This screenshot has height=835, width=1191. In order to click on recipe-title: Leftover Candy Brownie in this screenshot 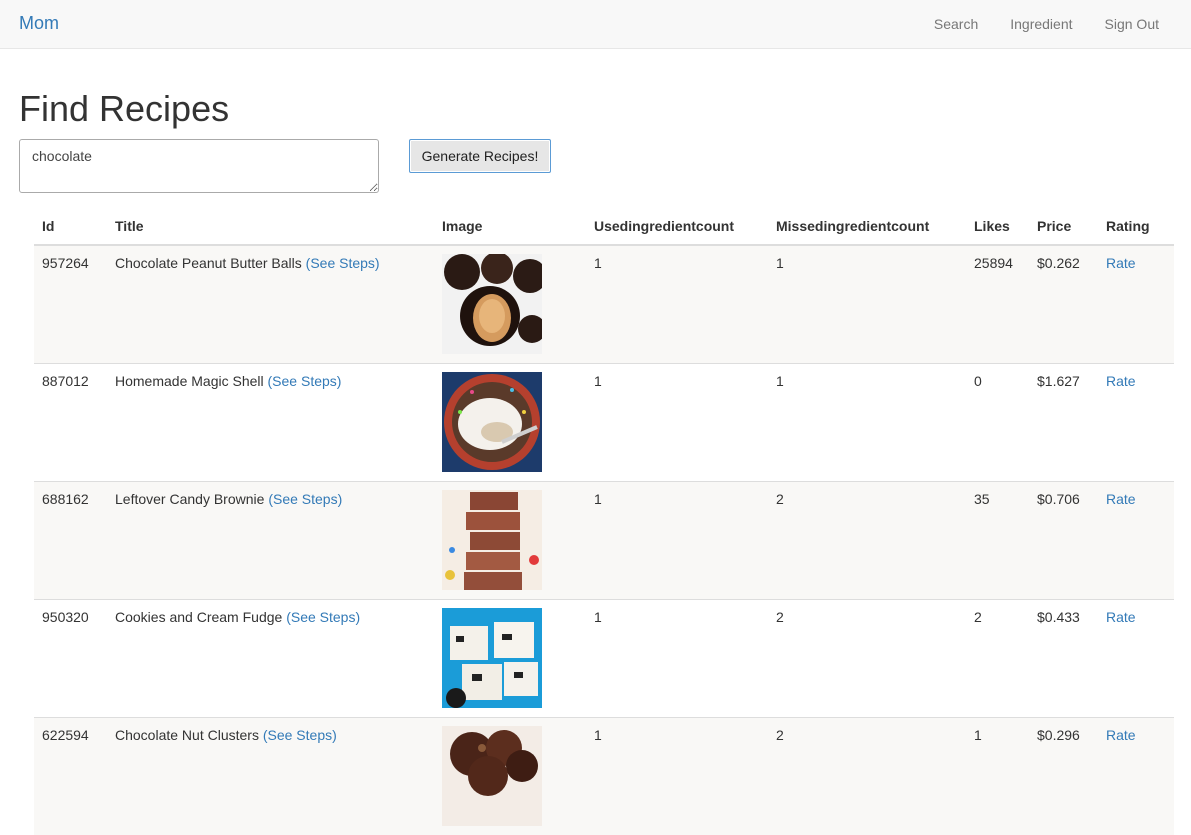, I will do `click(189, 499)`.